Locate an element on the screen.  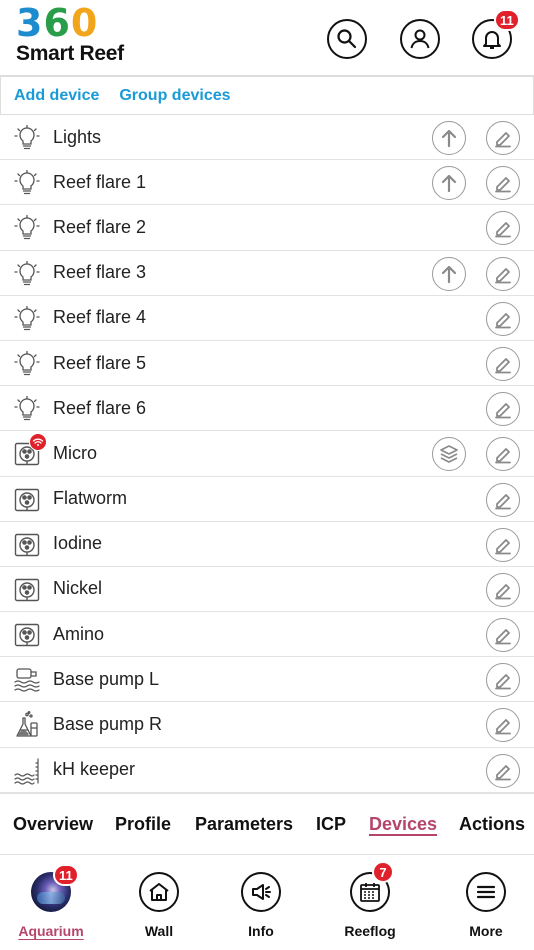
add-device-link: Add device is located at coordinates (56, 96).